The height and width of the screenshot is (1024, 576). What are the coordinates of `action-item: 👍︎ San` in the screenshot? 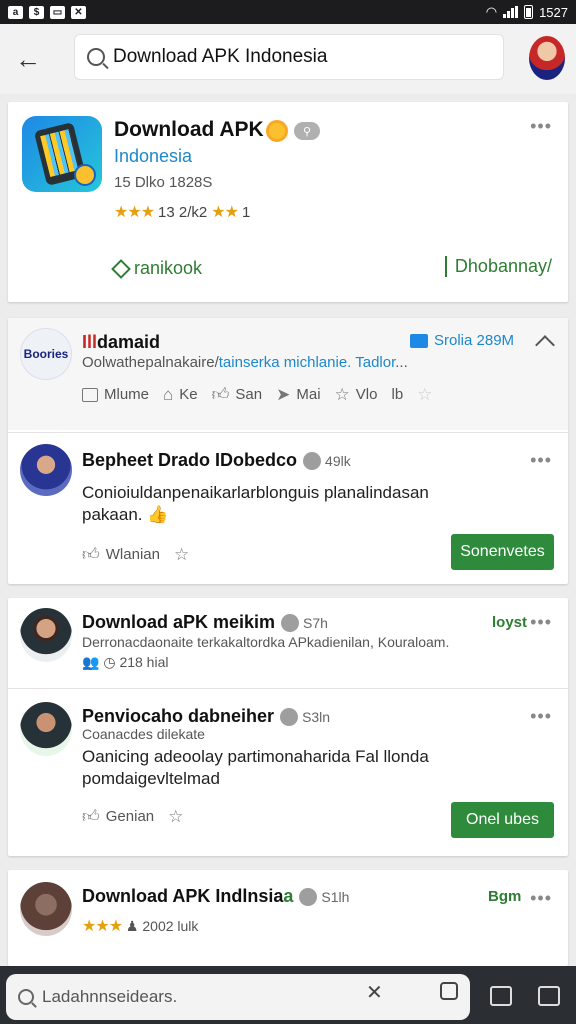 It's located at (237, 394).